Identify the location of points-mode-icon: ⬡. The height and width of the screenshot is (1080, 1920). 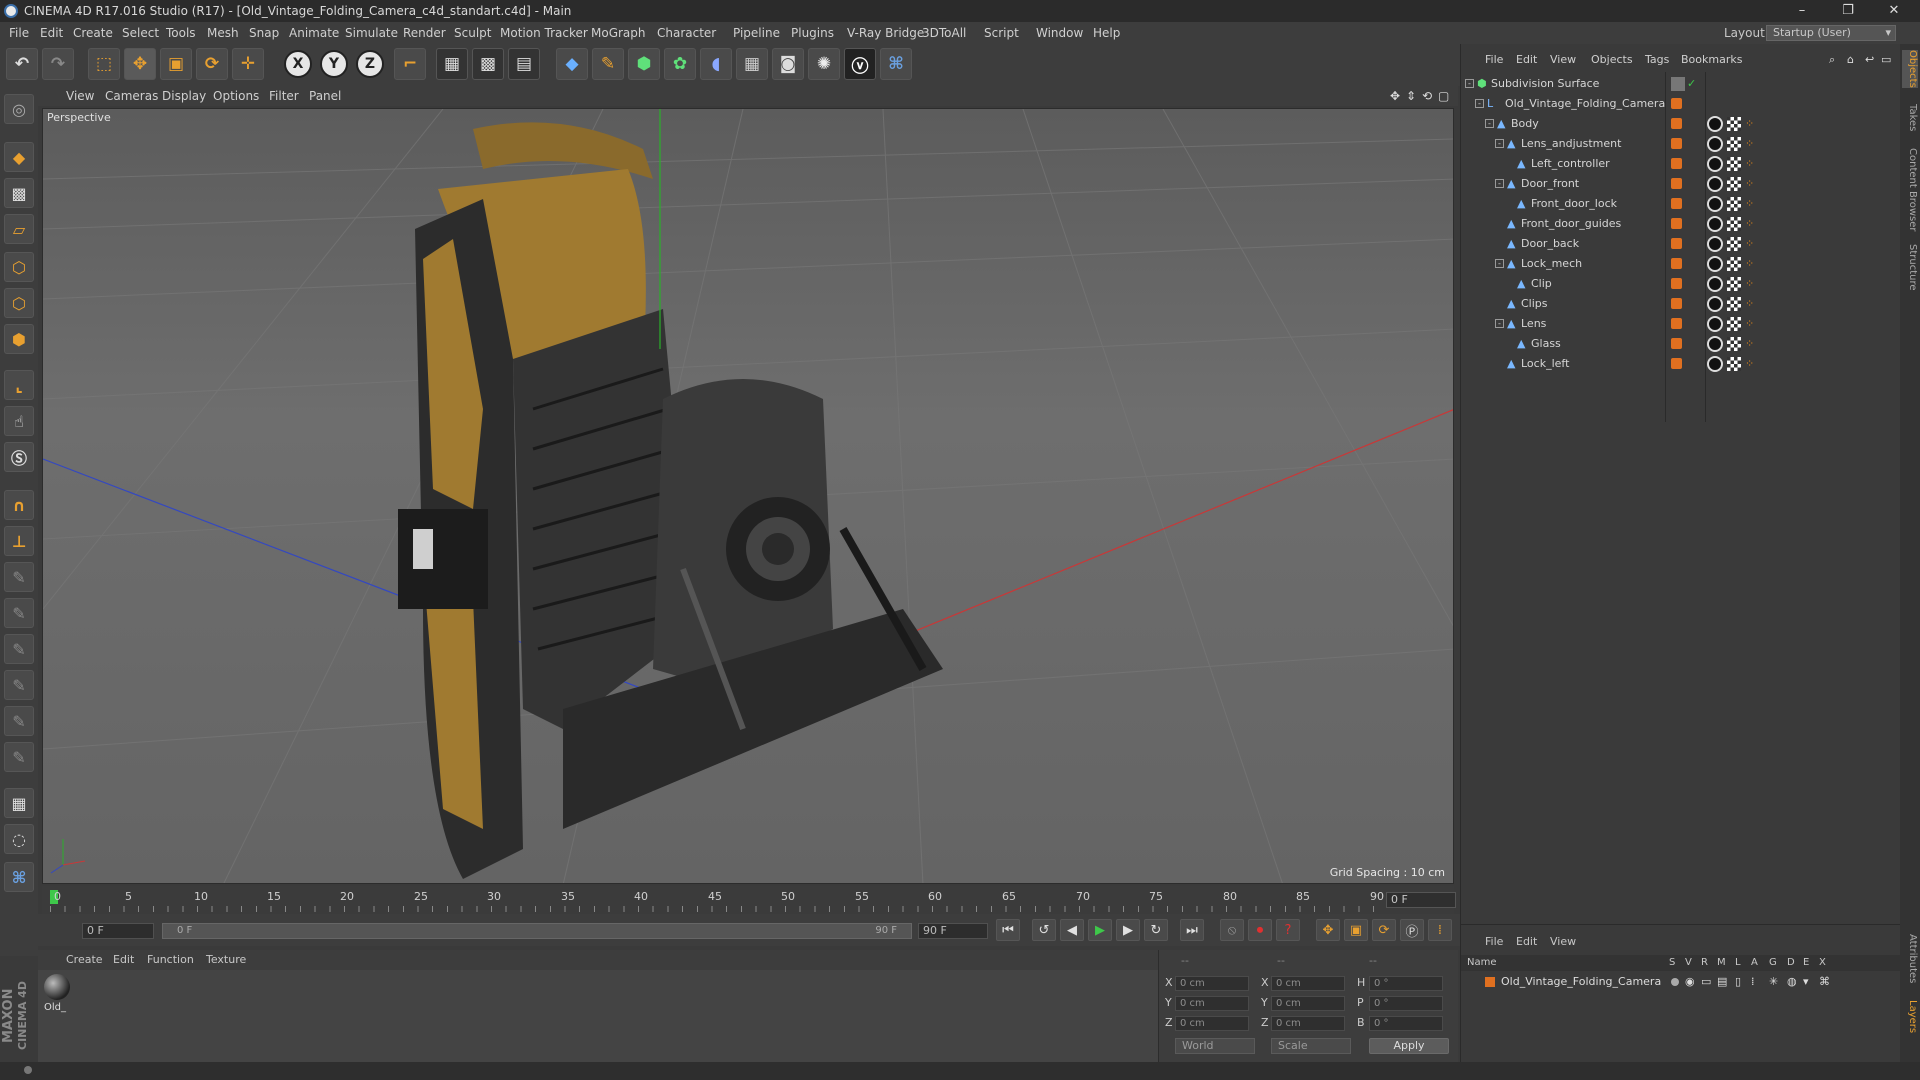
(19, 267).